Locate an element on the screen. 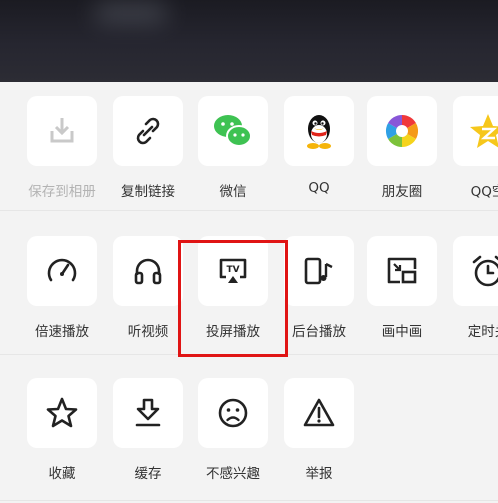 The image size is (498, 503). qq-button: QQ is located at coordinates (326, 151).